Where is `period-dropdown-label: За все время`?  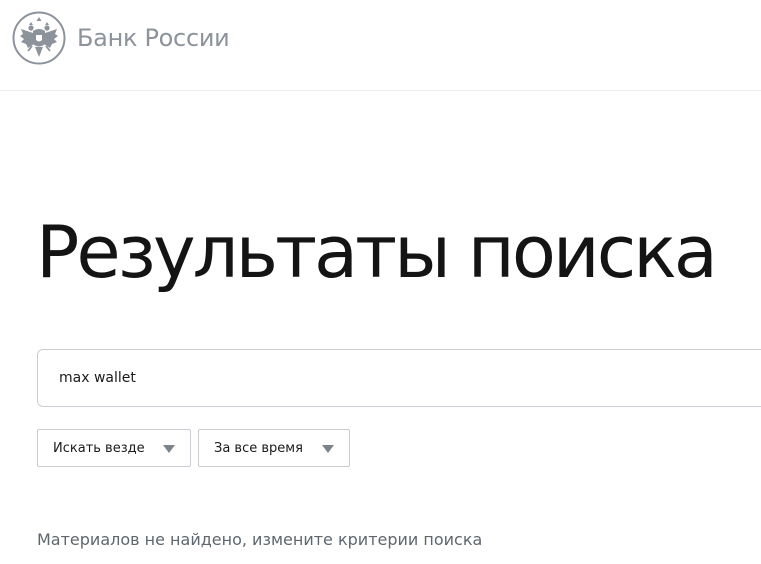 period-dropdown-label: За все время is located at coordinates (258, 448).